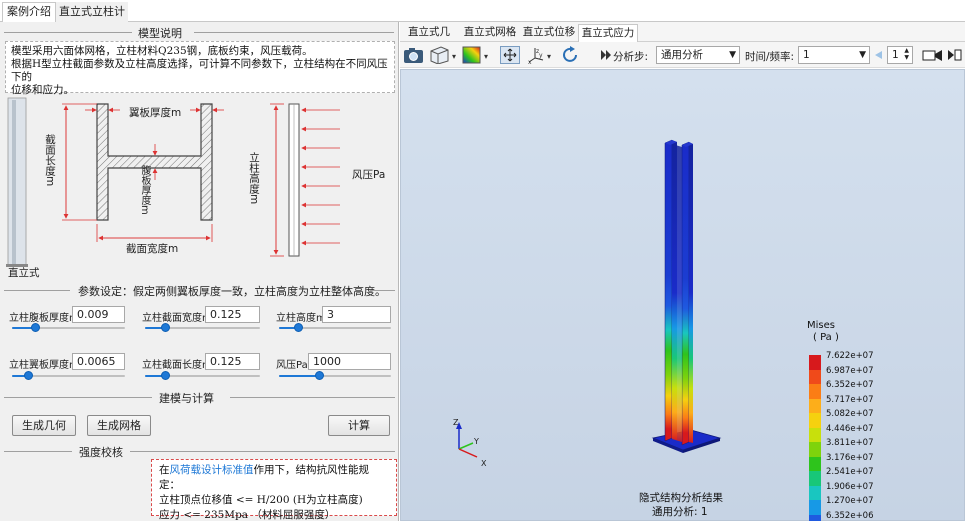  Describe the element at coordinates (698, 55) in the screenshot. I see `step-select: 通用分析 ▼` at that location.